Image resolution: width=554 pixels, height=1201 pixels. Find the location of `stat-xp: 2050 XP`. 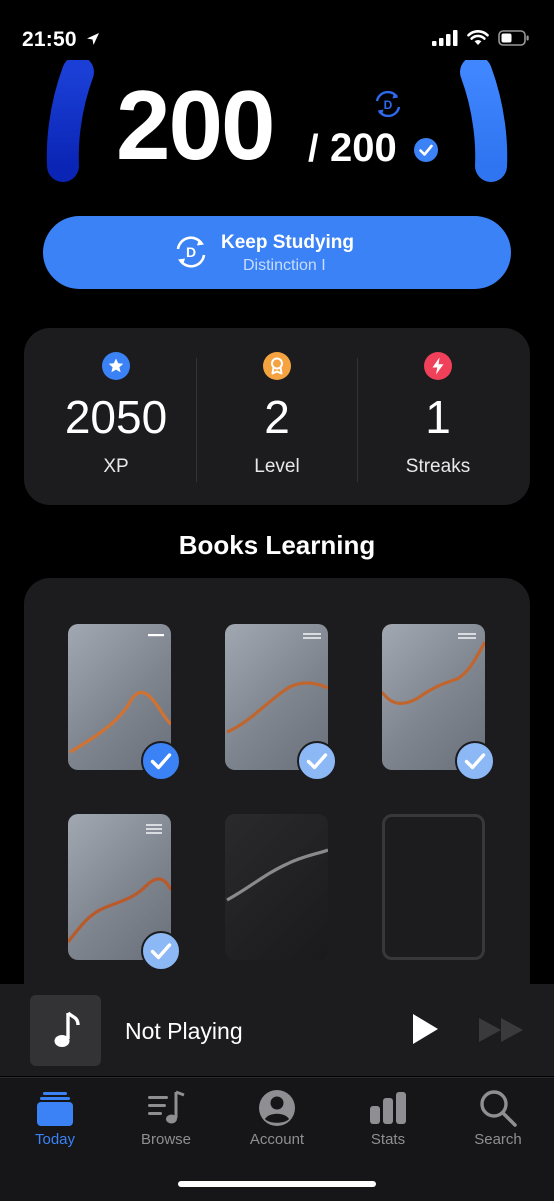

stat-xp: 2050 XP is located at coordinates (116, 416).